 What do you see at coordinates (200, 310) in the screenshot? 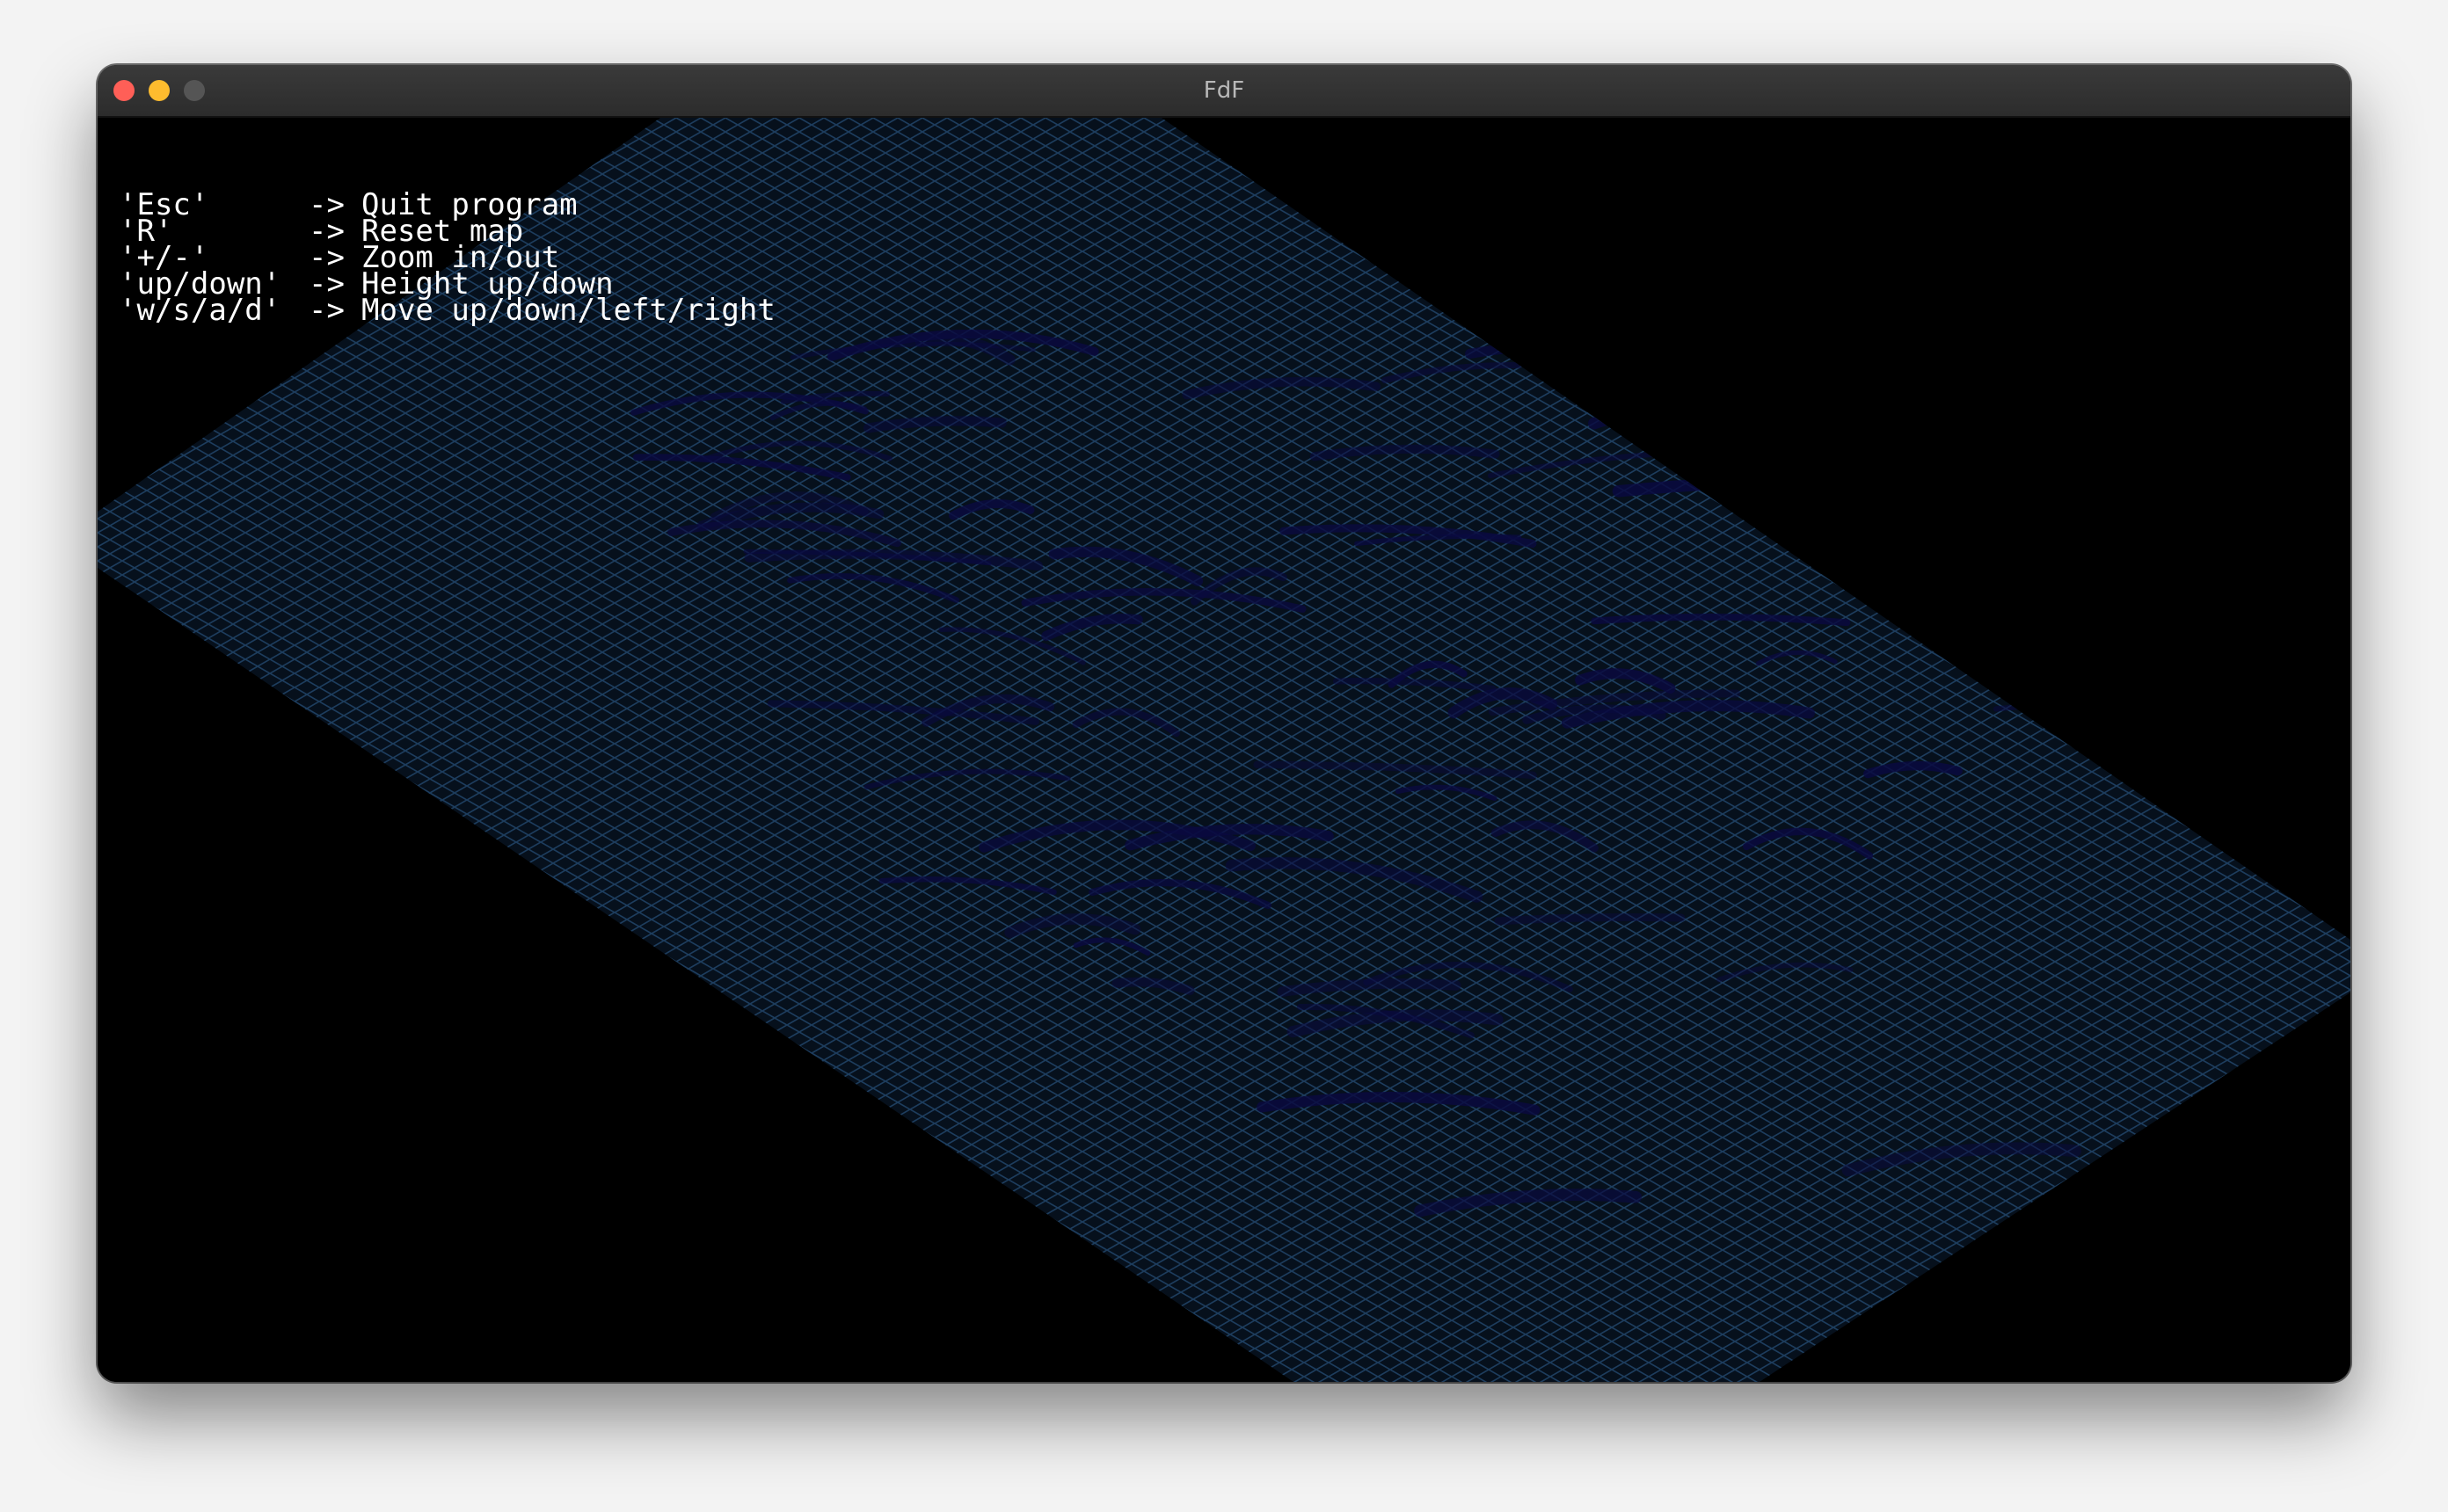
I see `help-key: 'w/s/a/d'` at bounding box center [200, 310].